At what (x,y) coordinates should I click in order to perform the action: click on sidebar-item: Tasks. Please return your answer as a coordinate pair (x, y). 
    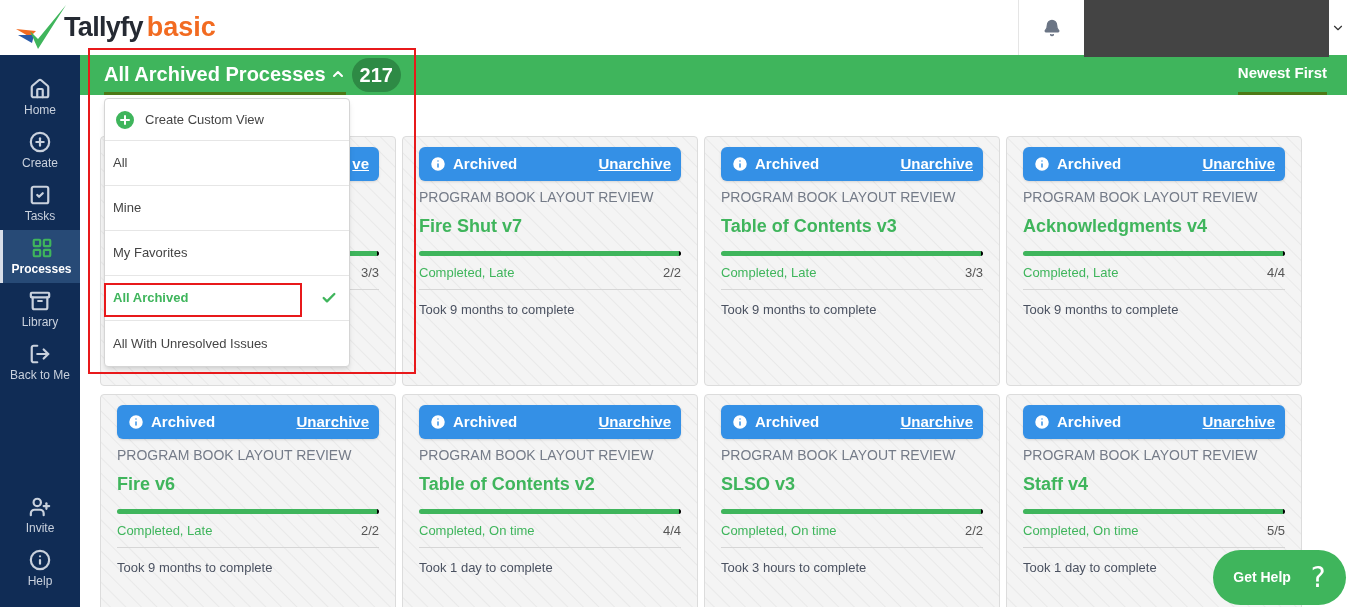
    Looking at the image, I should click on (40, 203).